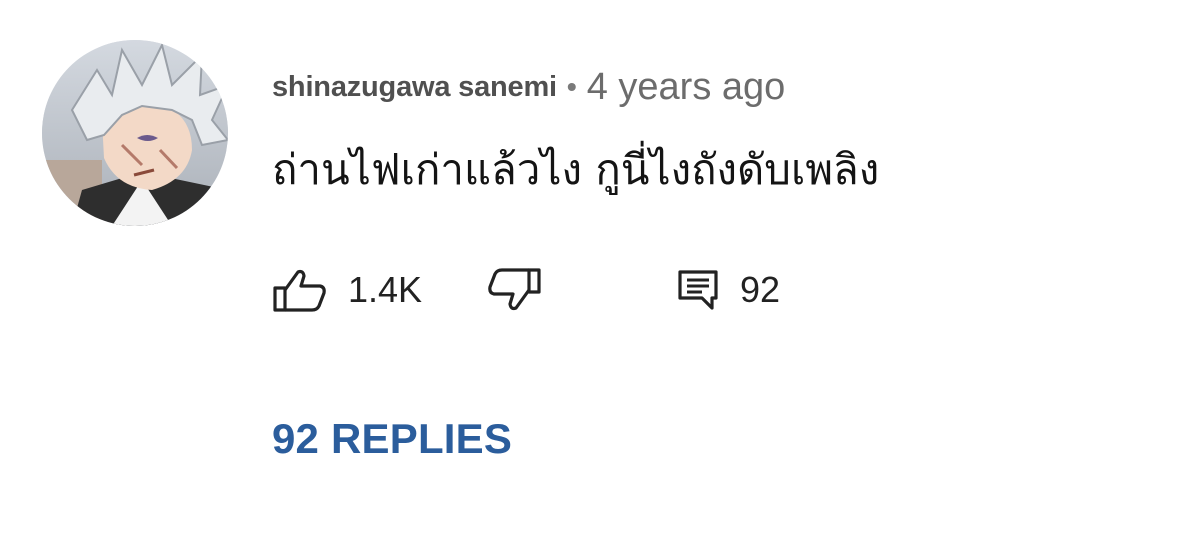 The width and height of the screenshot is (1200, 553). I want to click on view-replies-button: 92 REPLIES, so click(392, 439).